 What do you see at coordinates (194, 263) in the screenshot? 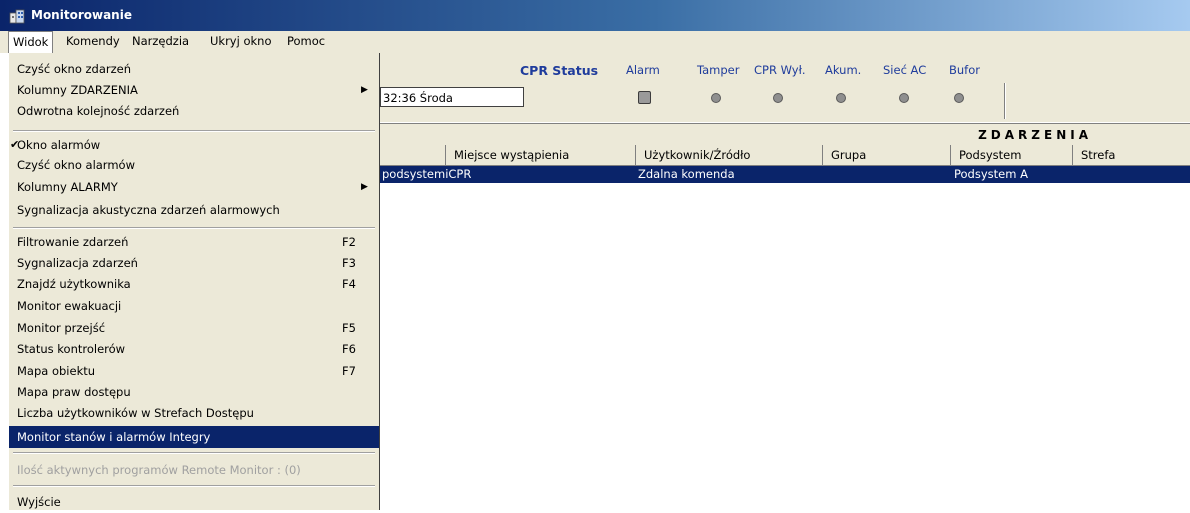
I see `menu-item-event-signaling: Sygnalizacja zdarzeń F3` at bounding box center [194, 263].